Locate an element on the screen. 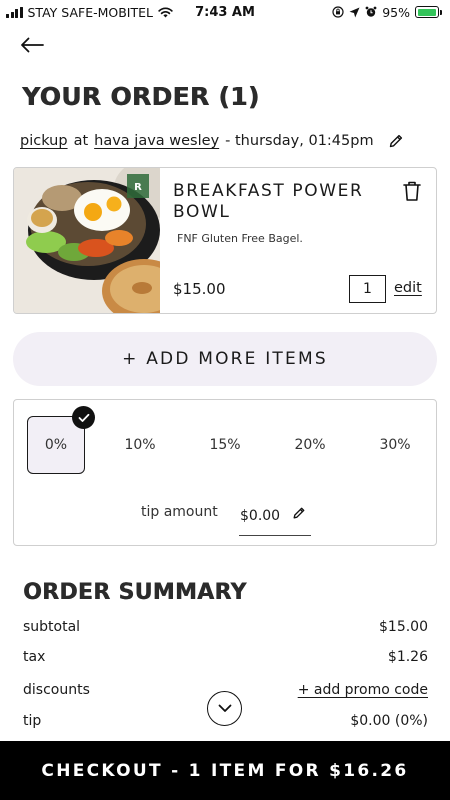 Image resolution: width=450 pixels, height=800 pixels. at-label: at is located at coordinates (81, 141).